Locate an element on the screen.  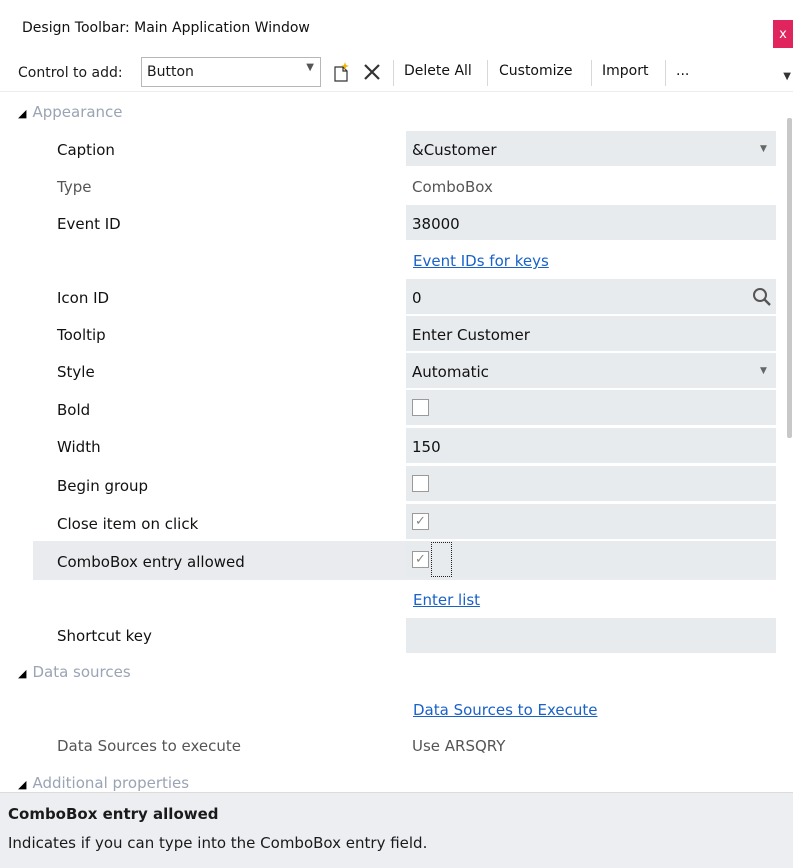
help-title: ComboBox entry allowed is located at coordinates (113, 814).